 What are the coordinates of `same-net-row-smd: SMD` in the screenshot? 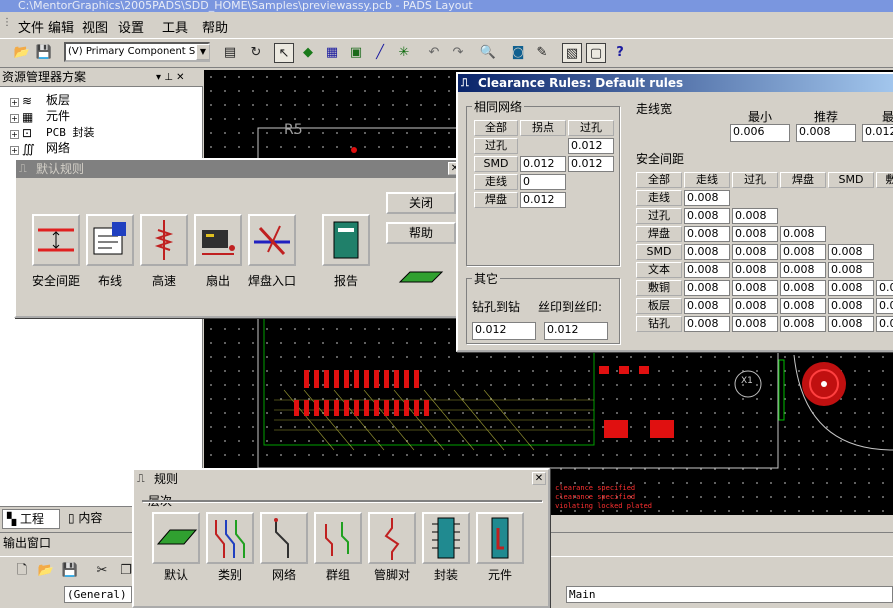 It's located at (496, 164).